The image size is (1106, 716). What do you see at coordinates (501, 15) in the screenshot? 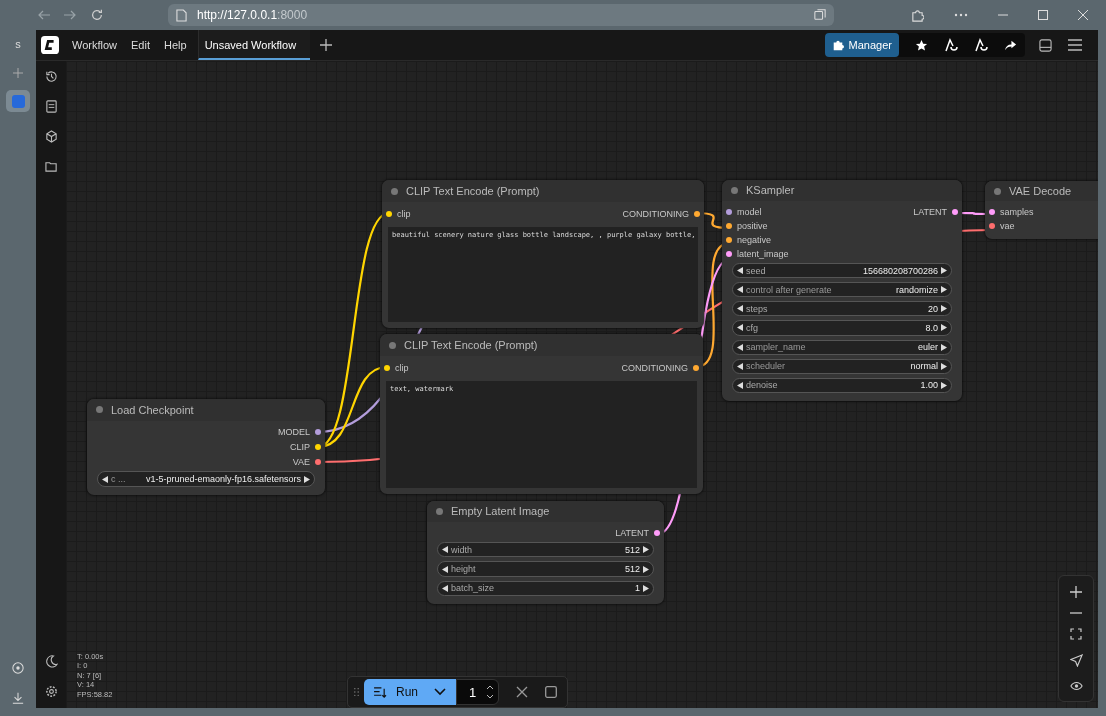
I see `address-bar: http://127.0.0.1:8000` at bounding box center [501, 15].